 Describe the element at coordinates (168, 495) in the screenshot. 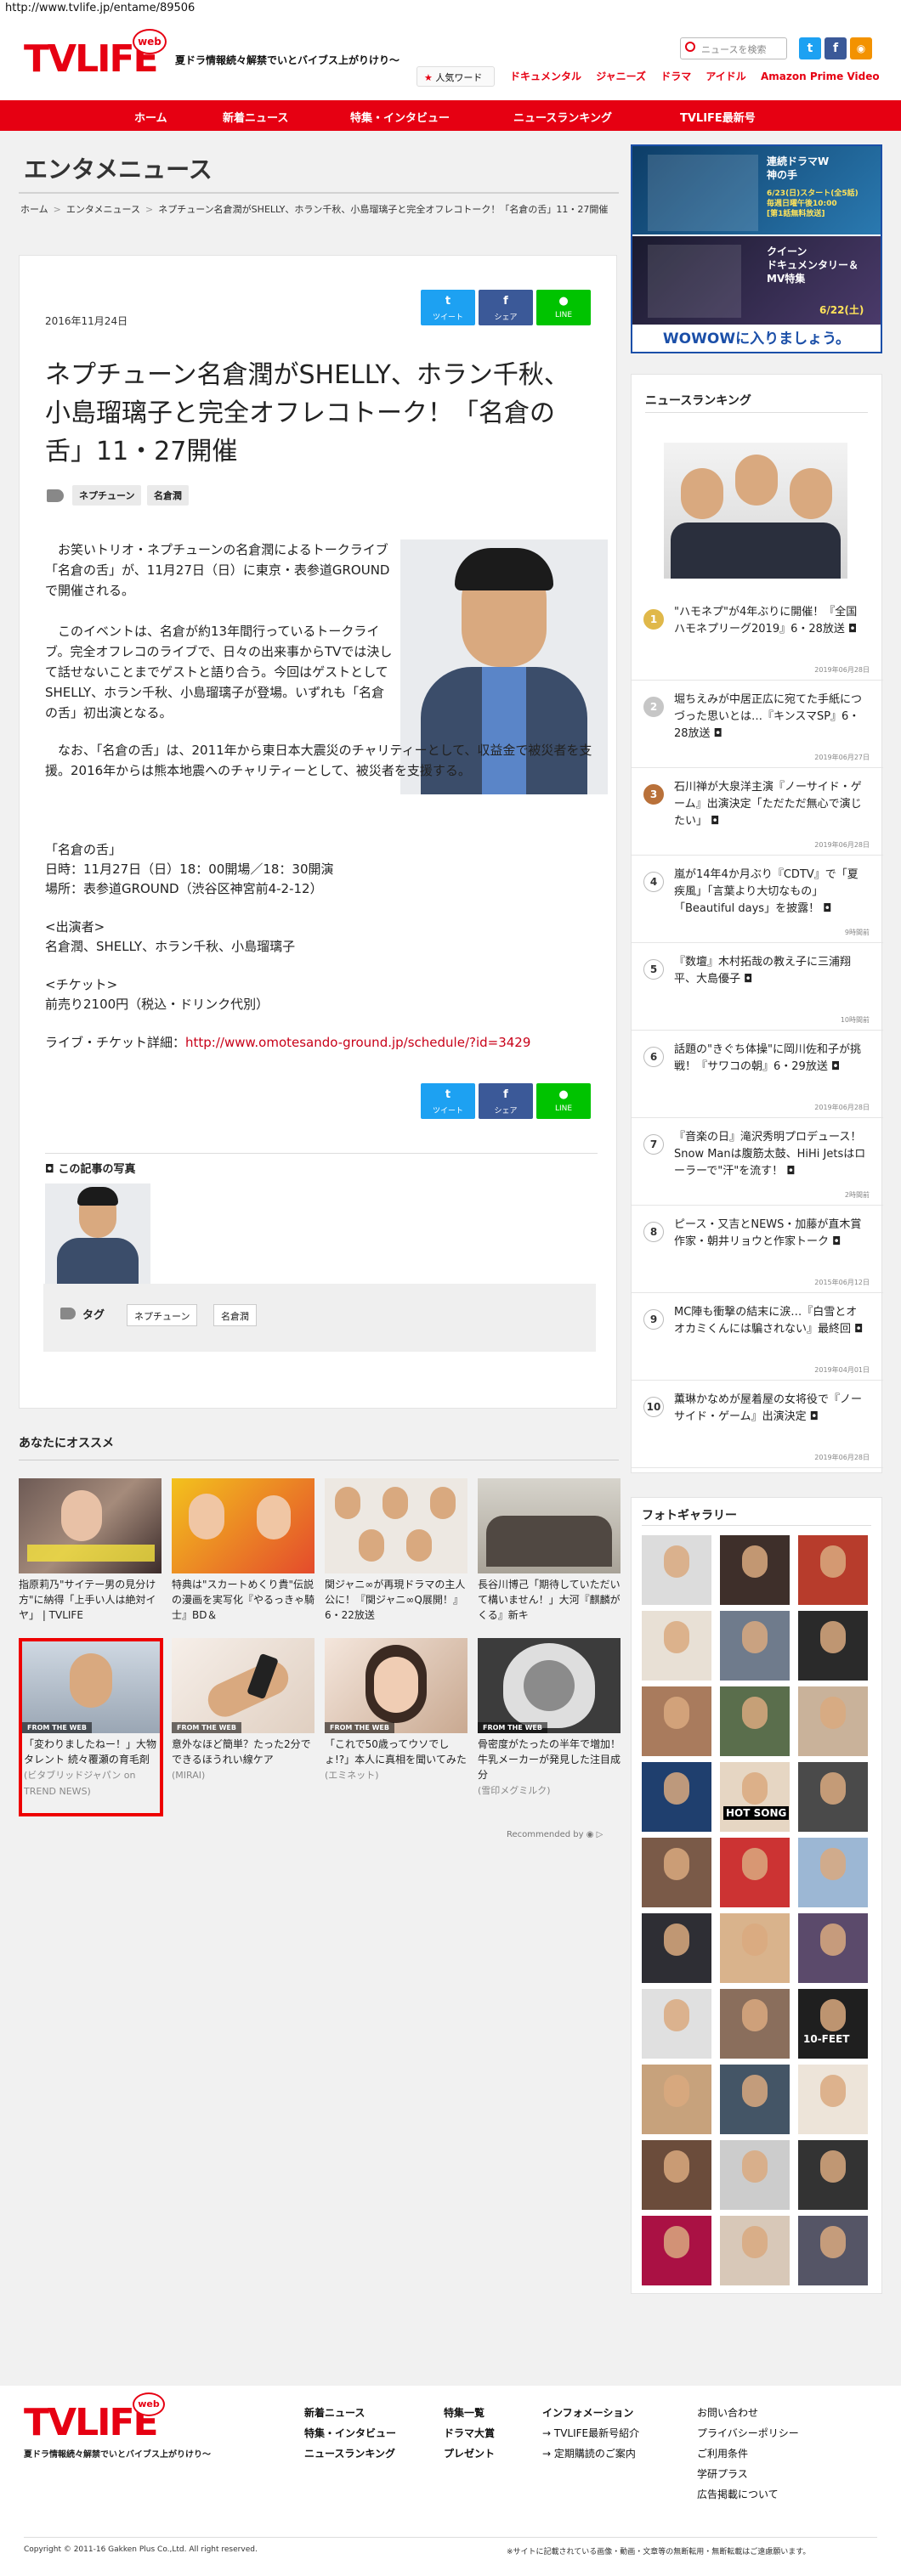

I see `tag-nagura: 名倉潤` at that location.